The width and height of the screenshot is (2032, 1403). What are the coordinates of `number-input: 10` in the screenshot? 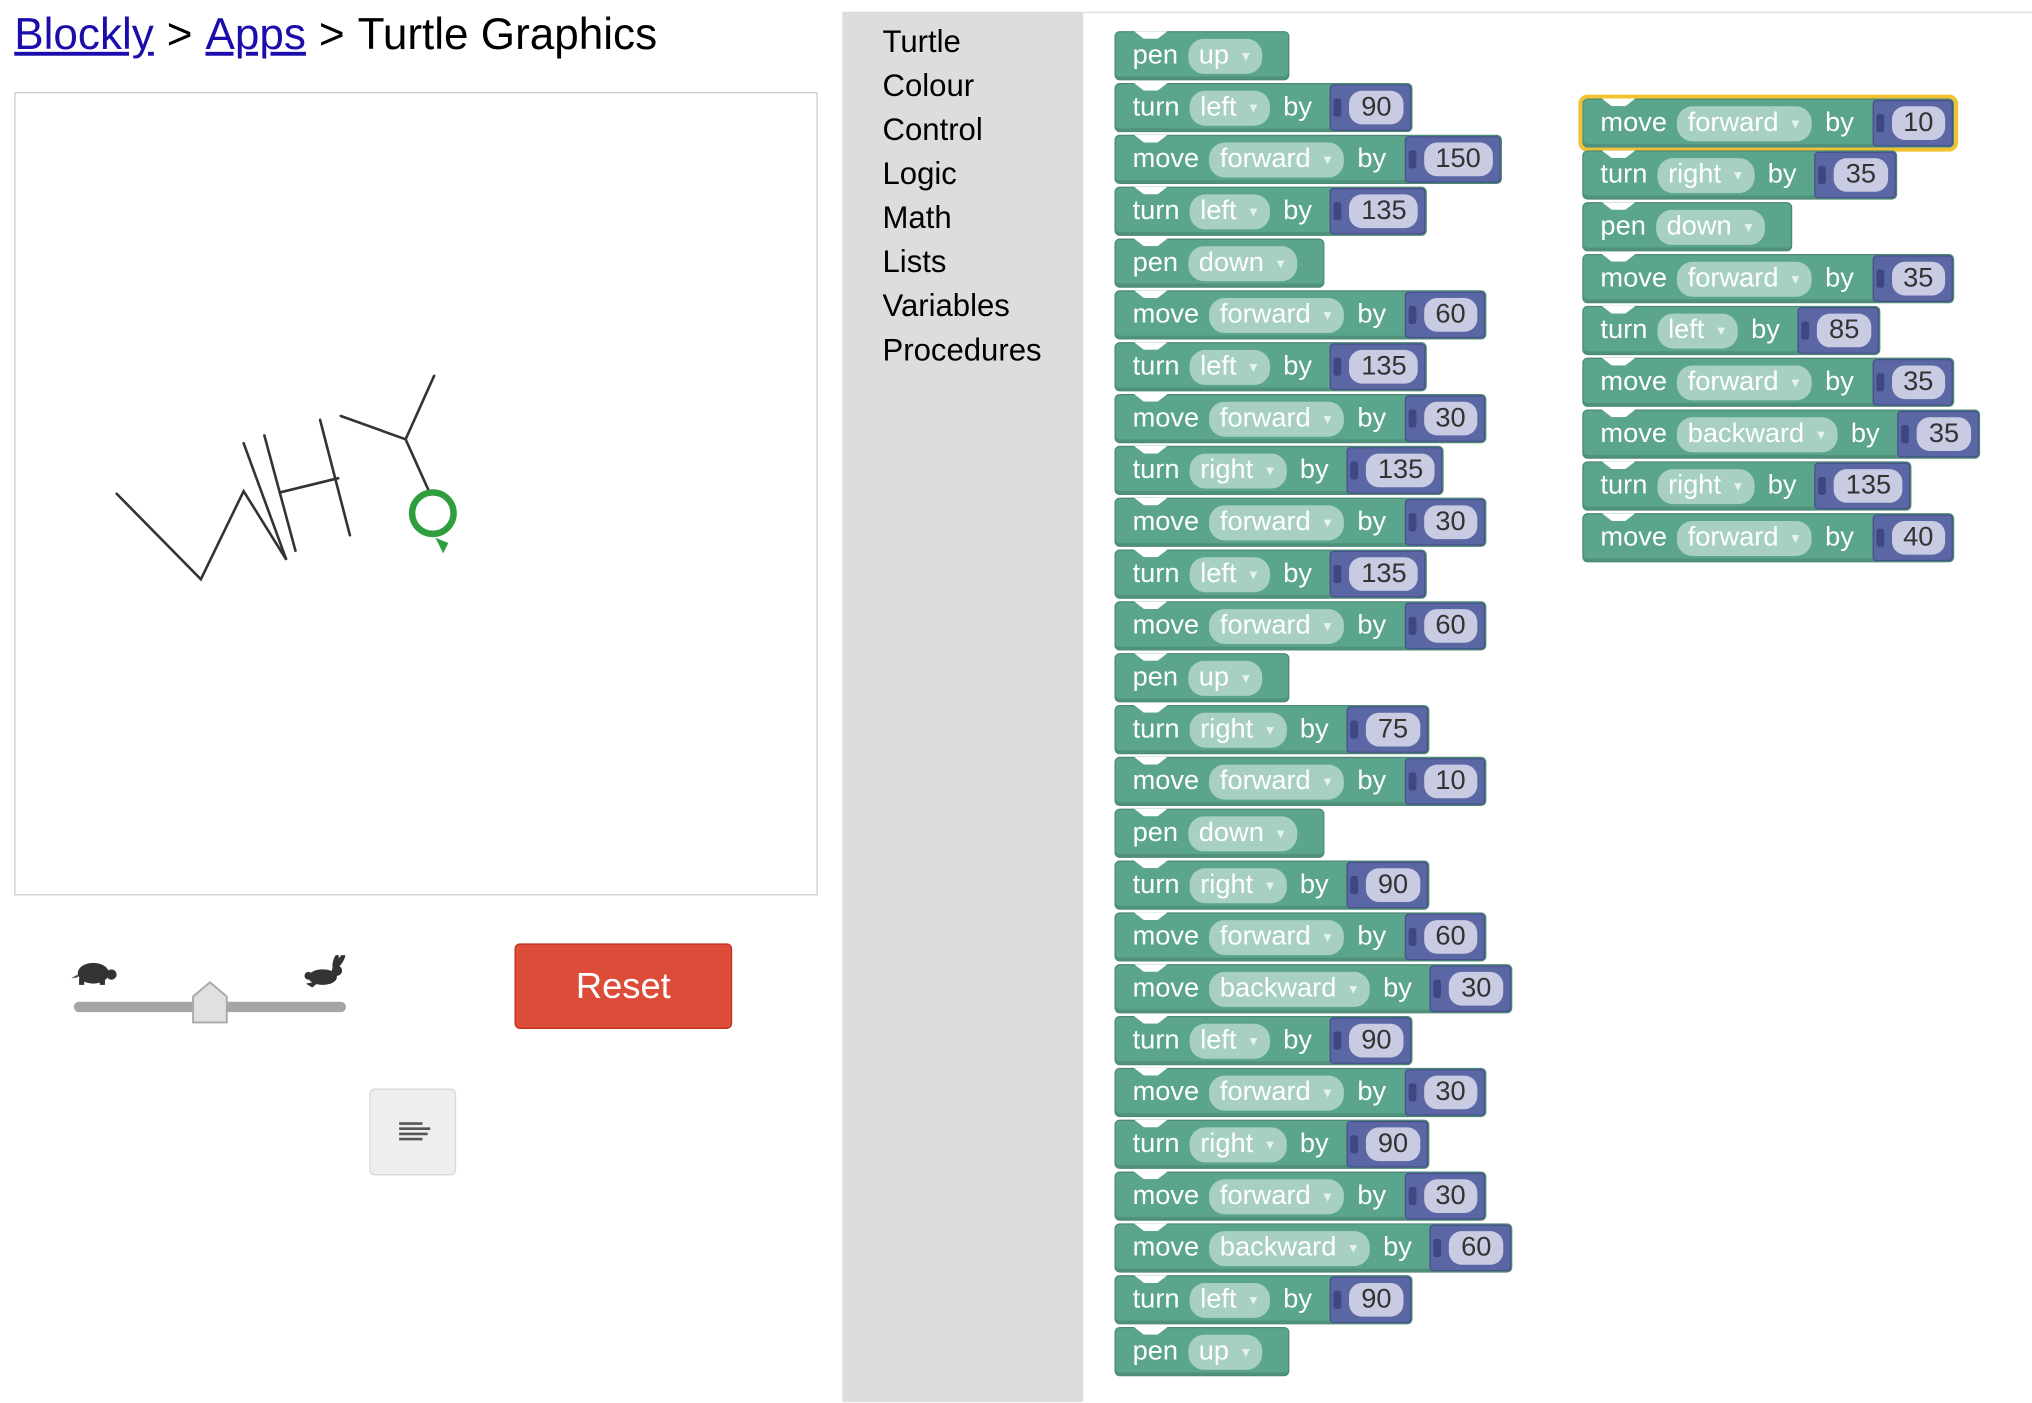 It's located at (1450, 781).